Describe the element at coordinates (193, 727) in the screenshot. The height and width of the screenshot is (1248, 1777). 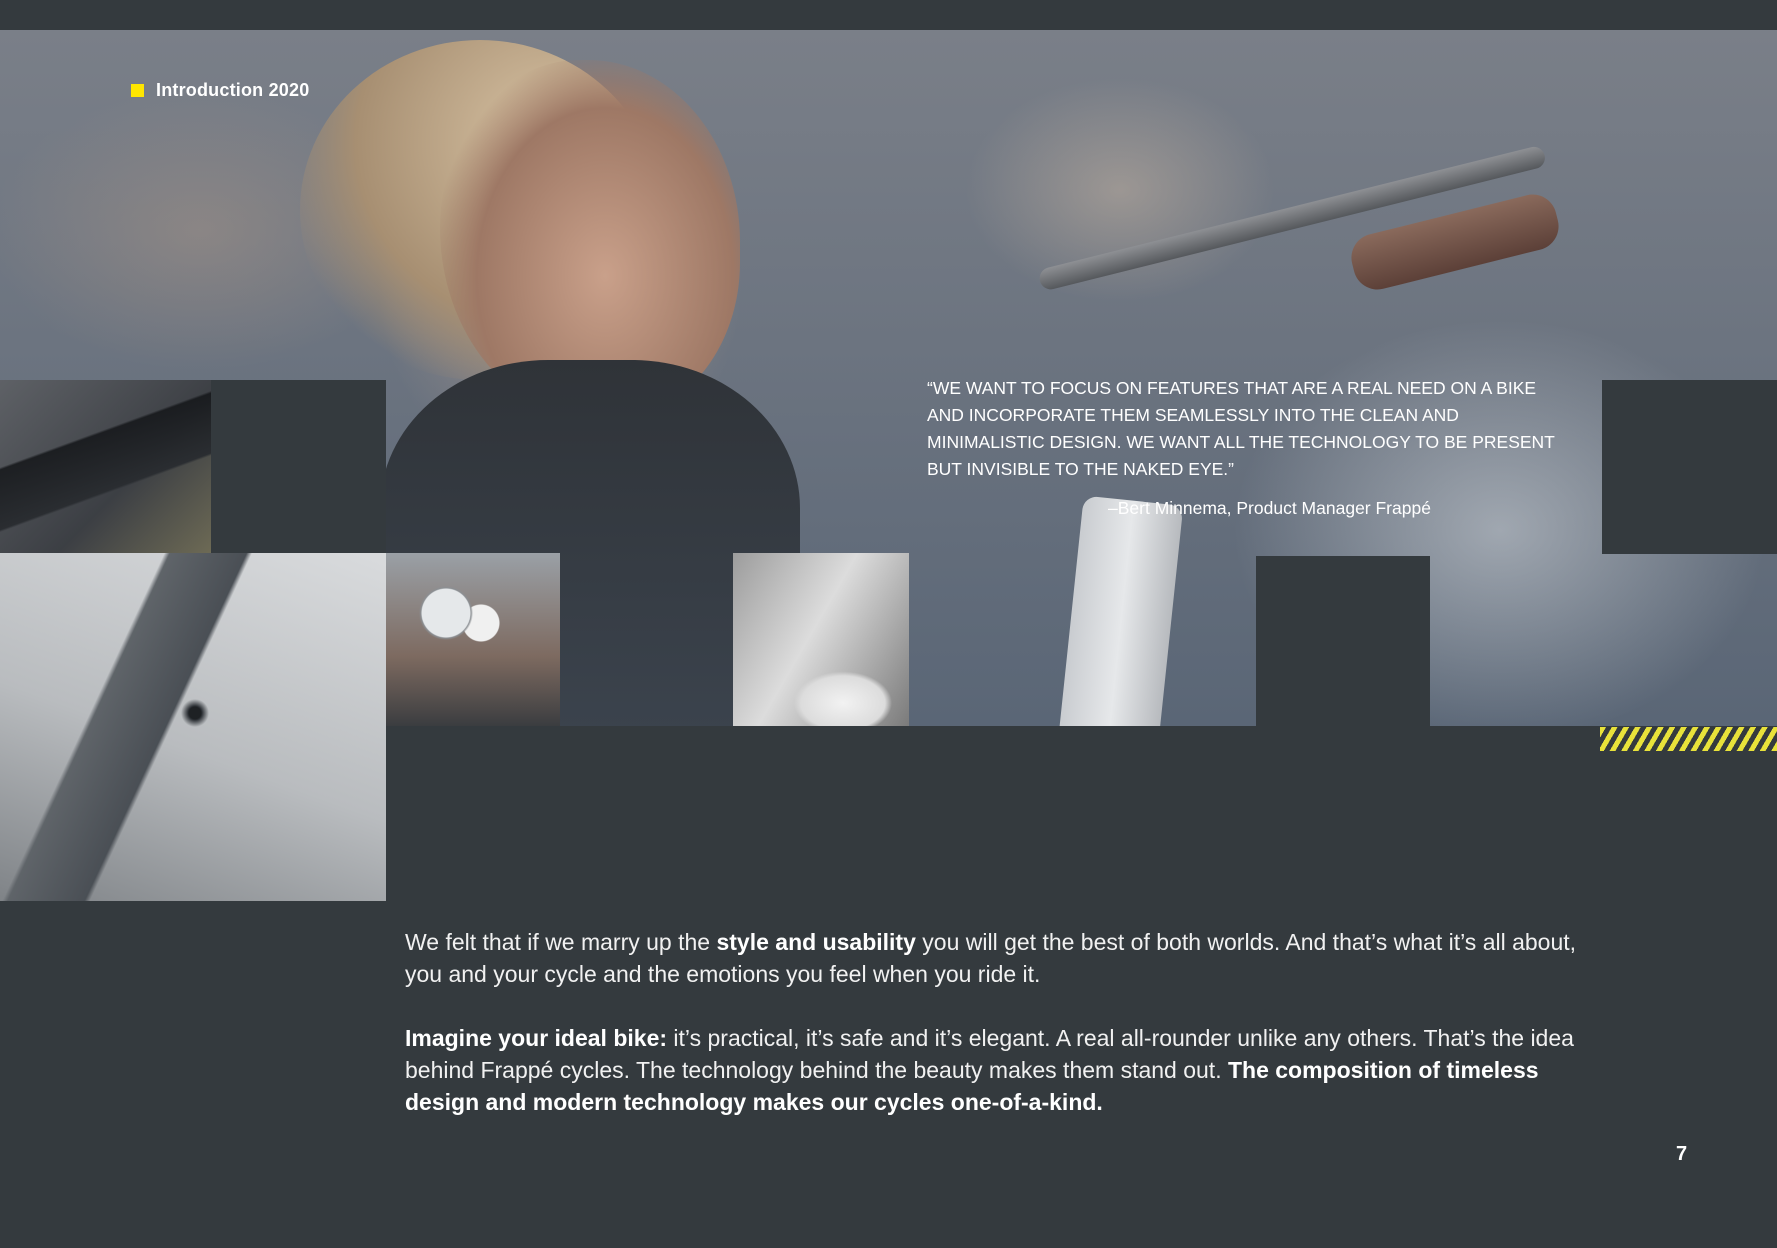
I see `detail-photo-frame-touch` at that location.